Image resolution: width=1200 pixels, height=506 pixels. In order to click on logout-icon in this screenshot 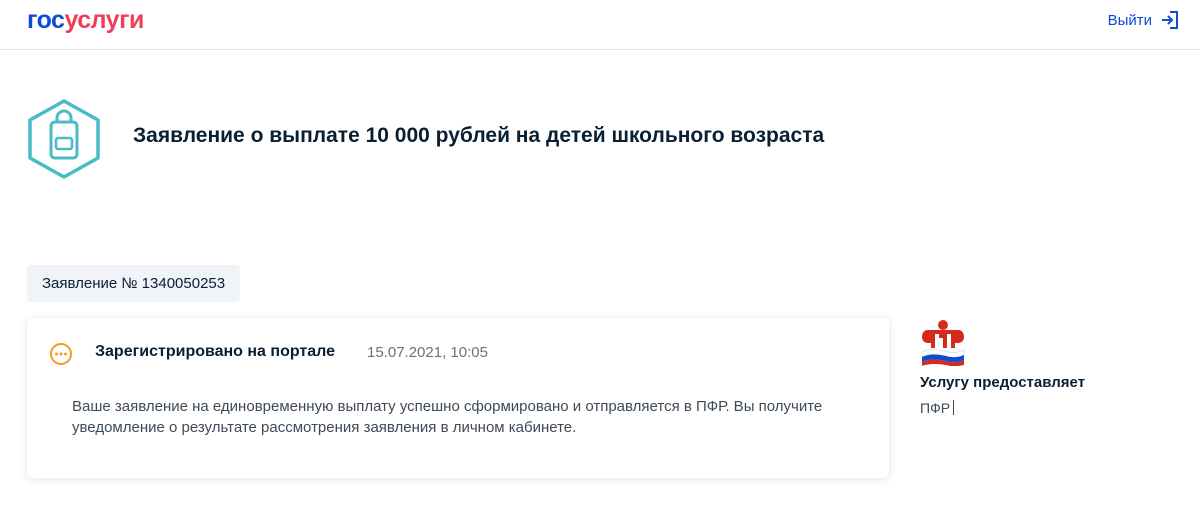, I will do `click(1170, 20)`.